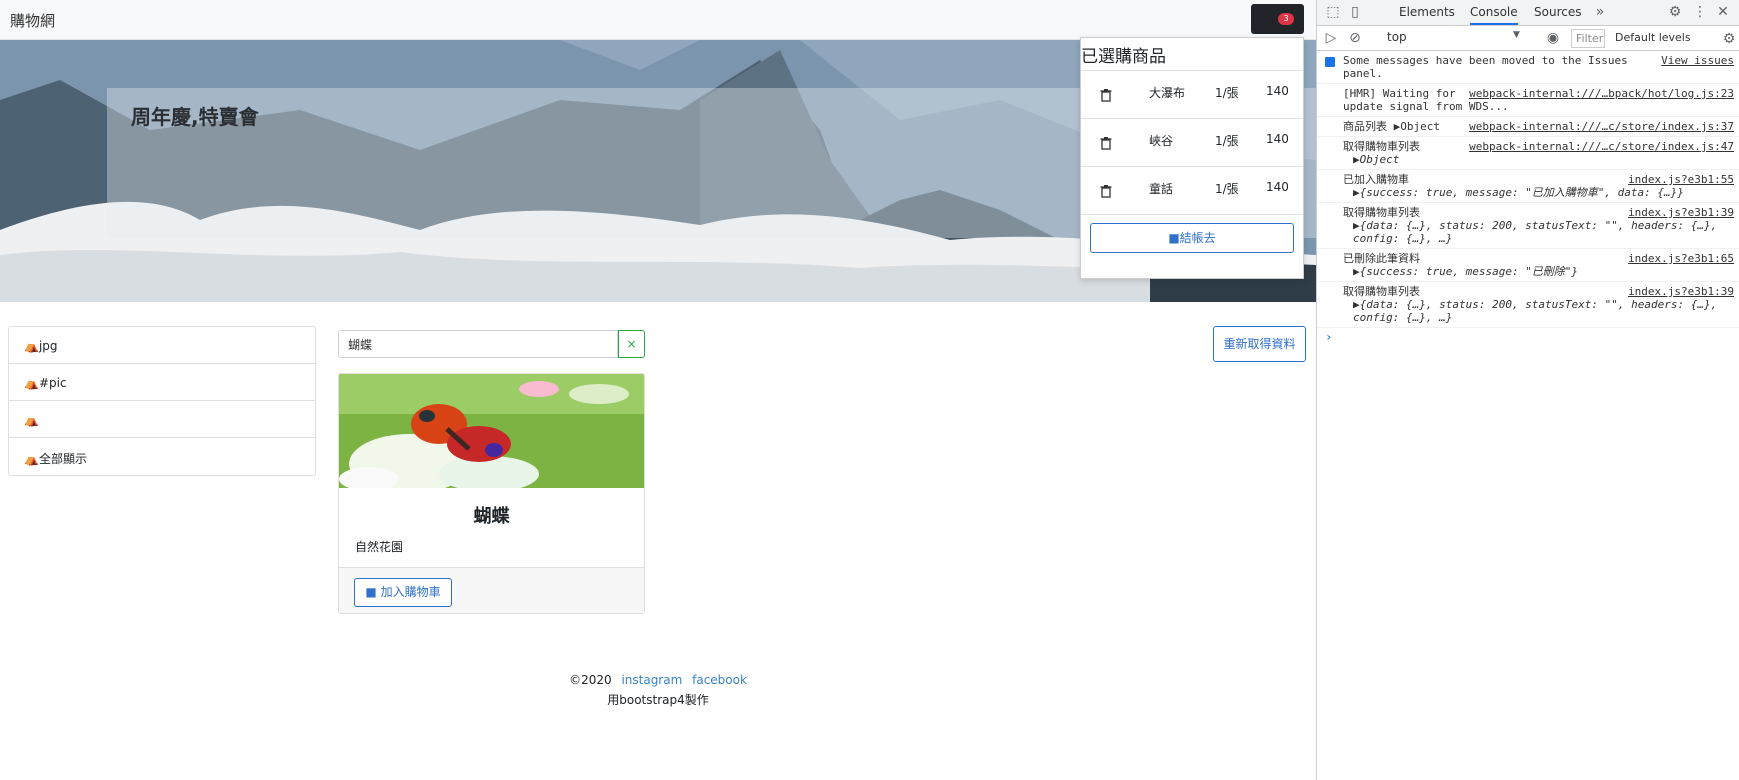 The width and height of the screenshot is (1739, 780). Describe the element at coordinates (1192, 142) in the screenshot. I see `cart-row: 峽谷 1/張 140` at that location.